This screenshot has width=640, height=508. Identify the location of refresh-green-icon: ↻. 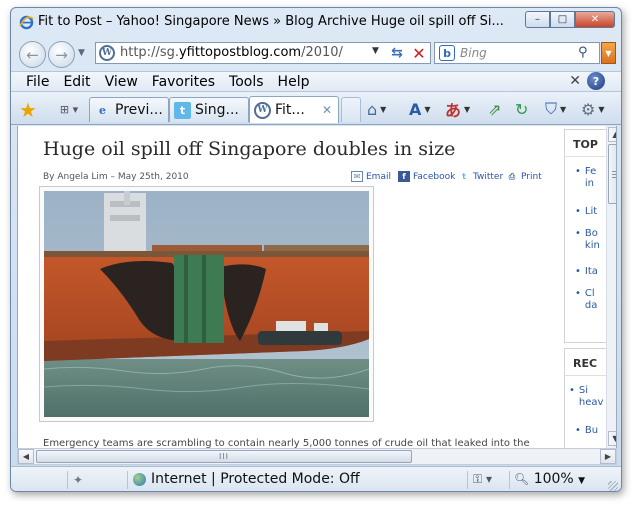
(522, 109).